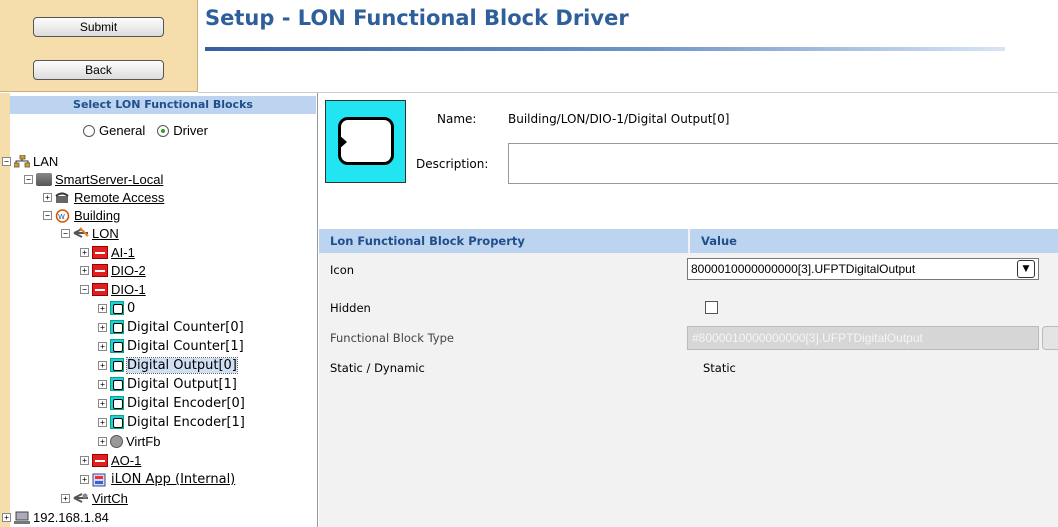 The image size is (1058, 527). I want to click on tree-item-counter0: + Digital Counter[0], so click(171, 327).